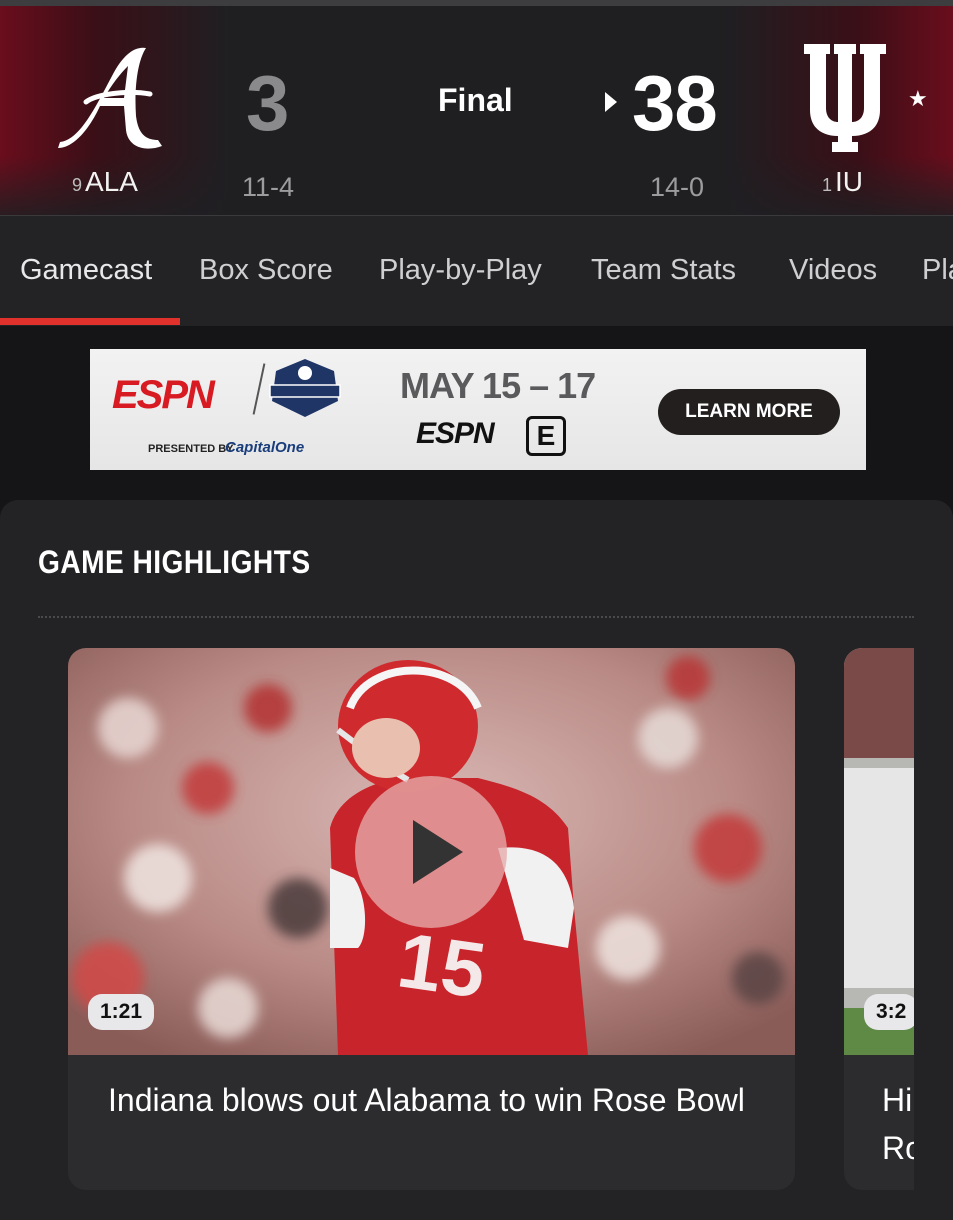 This screenshot has width=953, height=1220. I want to click on home-rank: 1, so click(827, 185).